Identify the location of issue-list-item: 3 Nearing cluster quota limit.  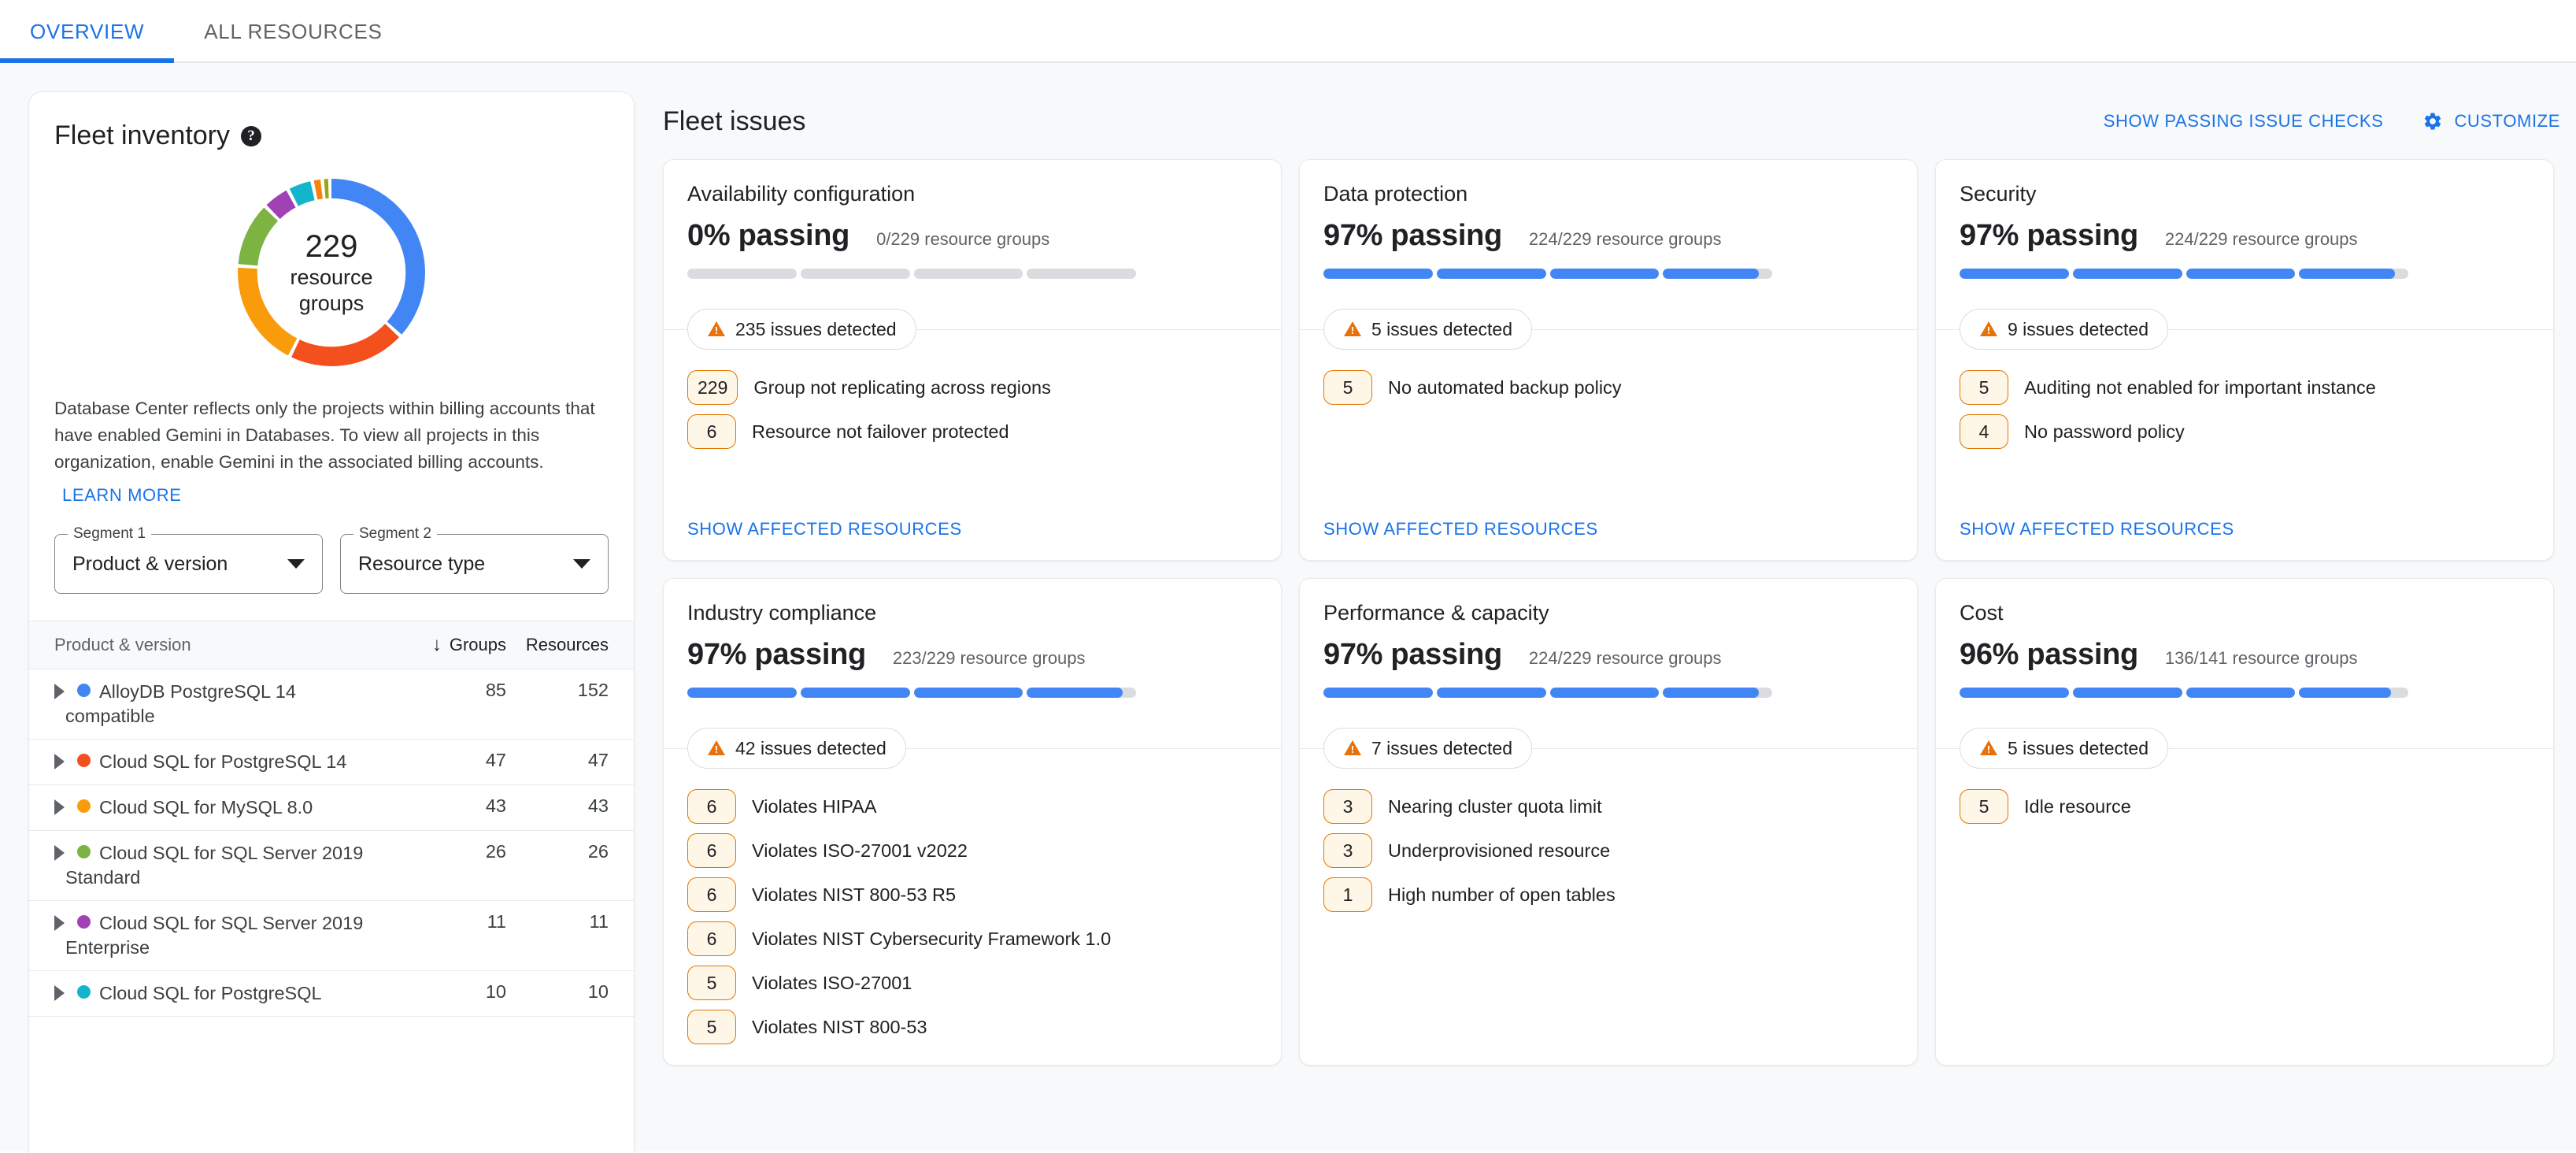
(1608, 806).